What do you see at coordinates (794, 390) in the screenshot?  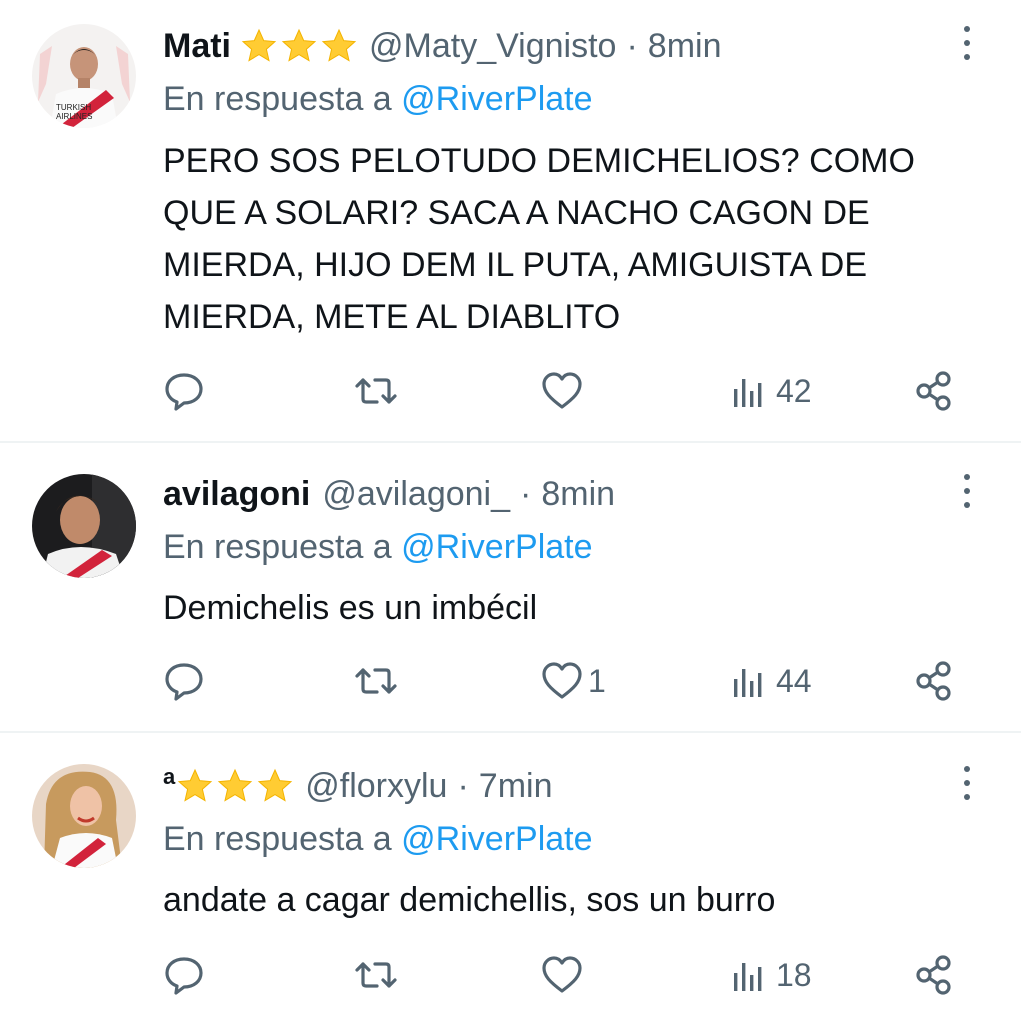 I see `views-count: 42` at bounding box center [794, 390].